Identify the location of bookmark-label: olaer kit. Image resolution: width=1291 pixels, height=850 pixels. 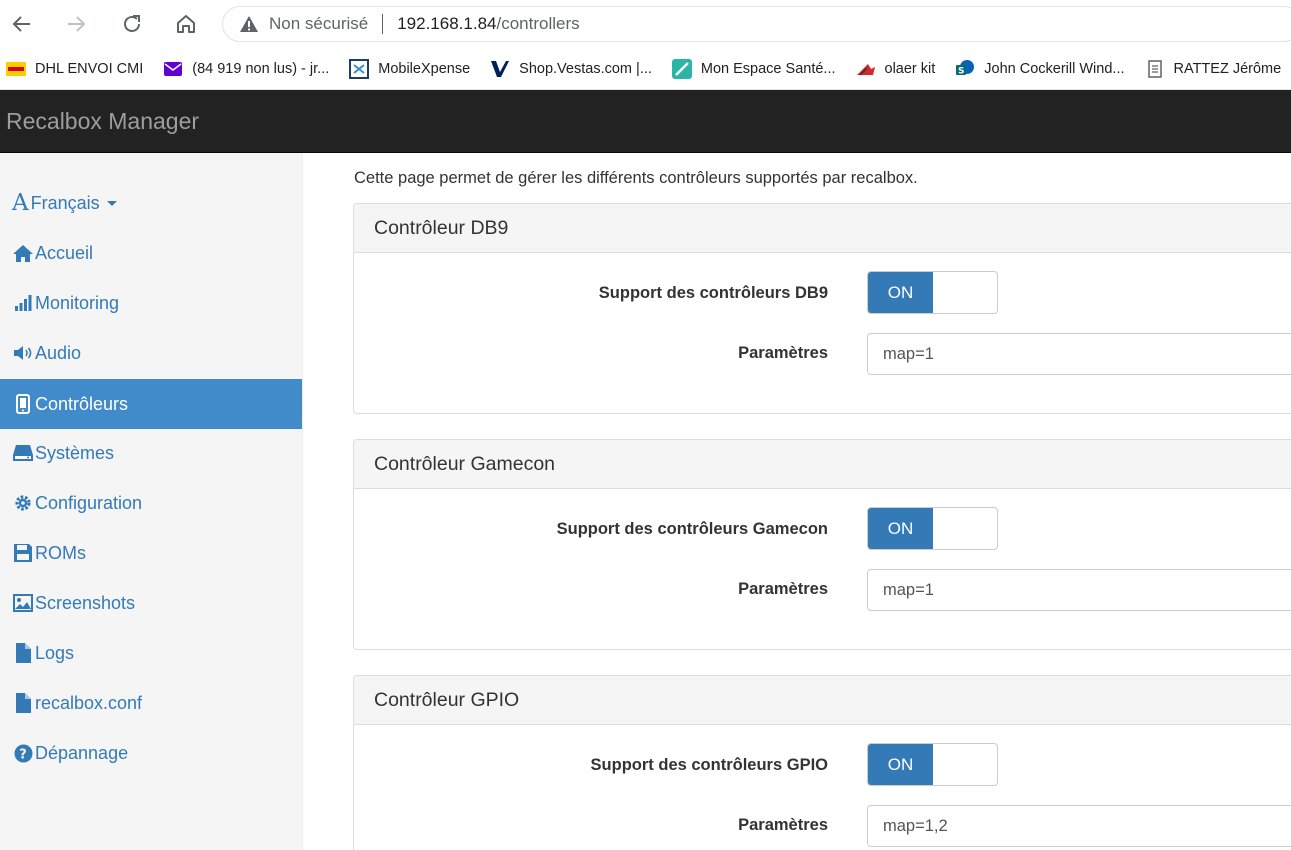
(910, 68).